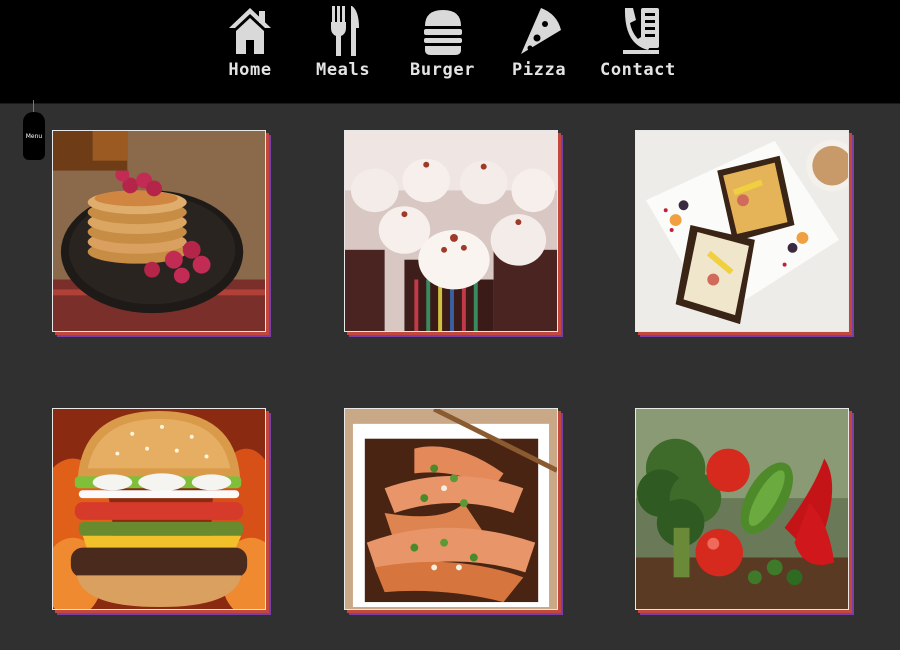  I want to click on gallery-tile-salmon, so click(451, 509).